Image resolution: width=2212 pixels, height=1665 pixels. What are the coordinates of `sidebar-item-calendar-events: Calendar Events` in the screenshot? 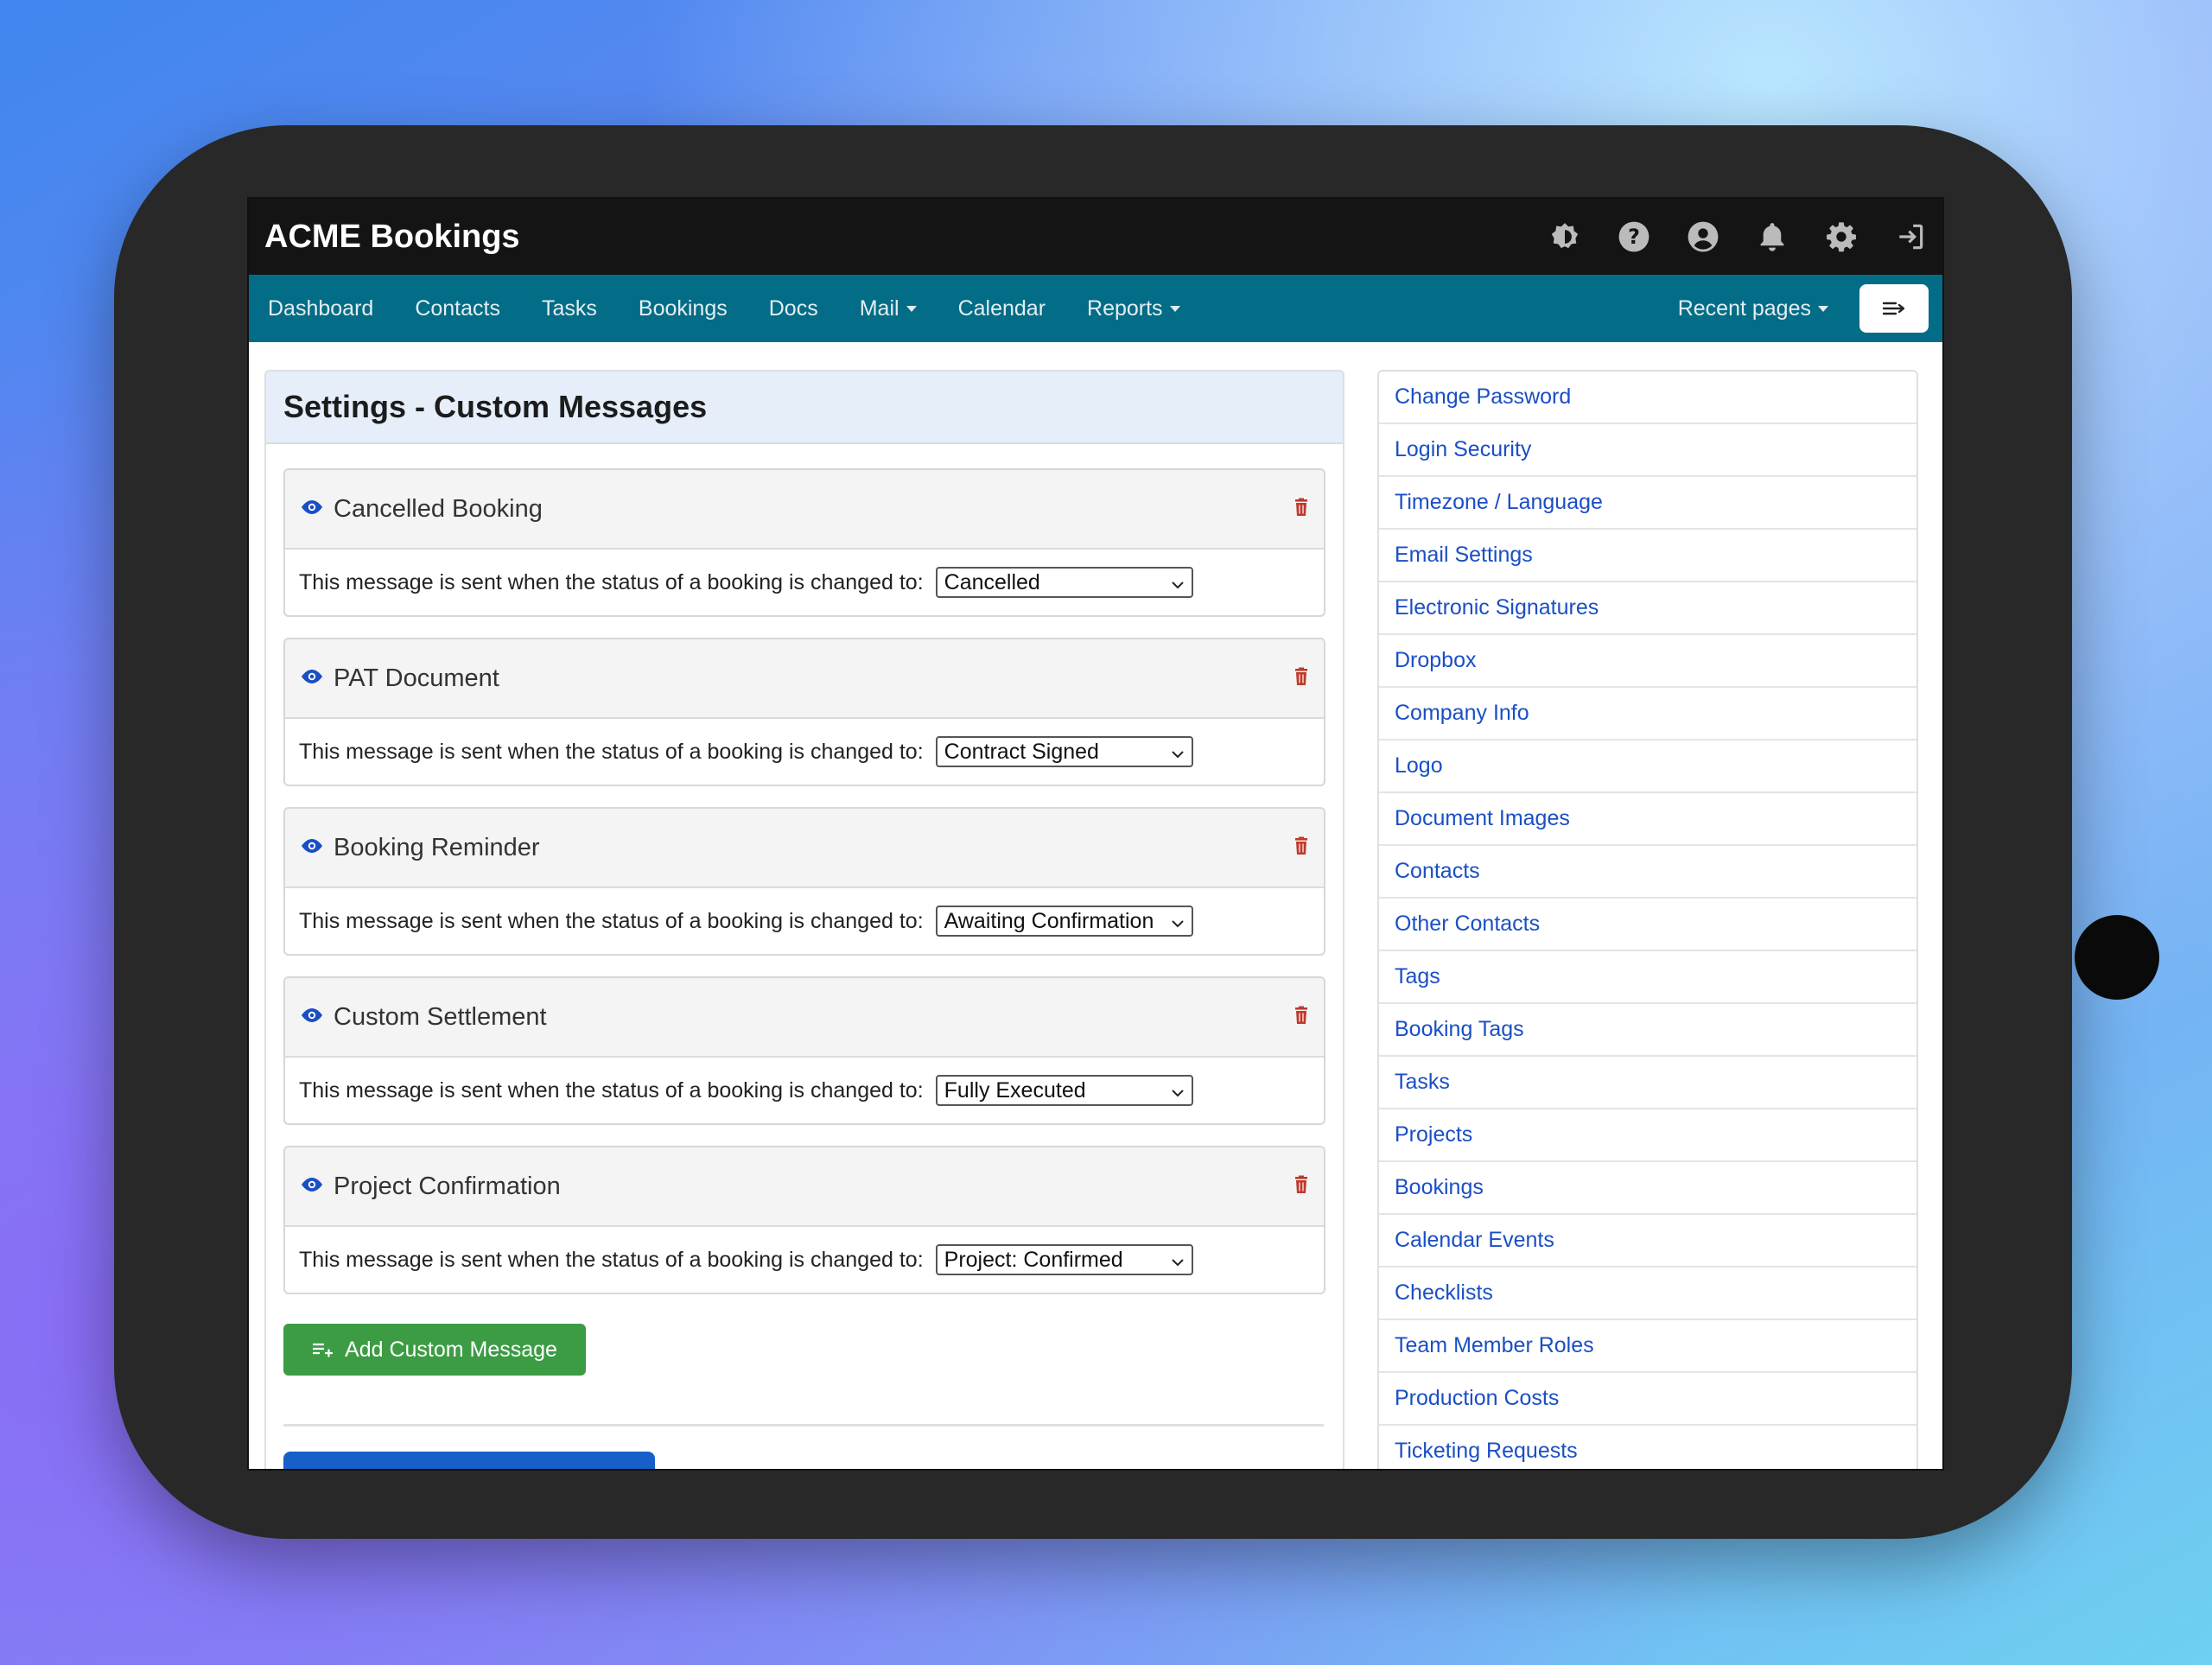 It's located at (1647, 1242).